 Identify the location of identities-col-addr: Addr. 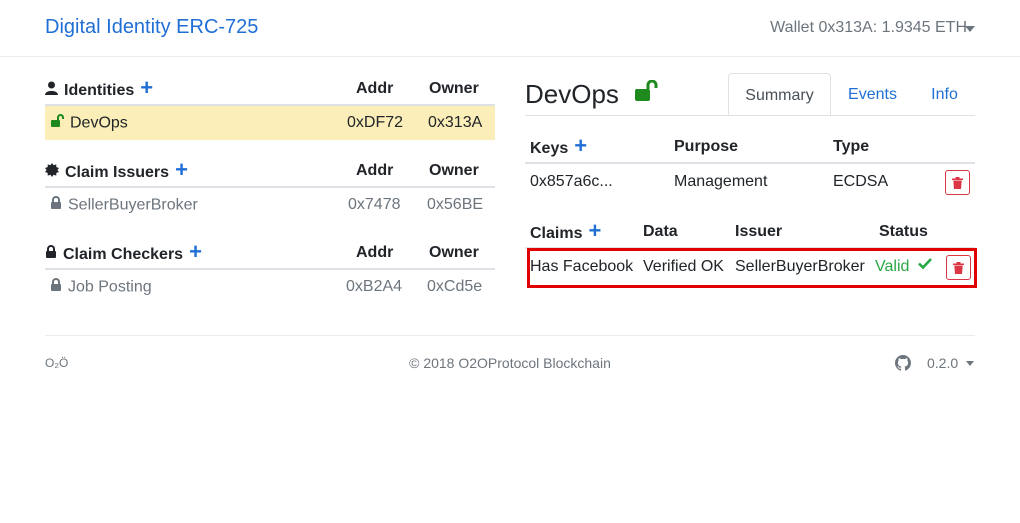
(375, 88).